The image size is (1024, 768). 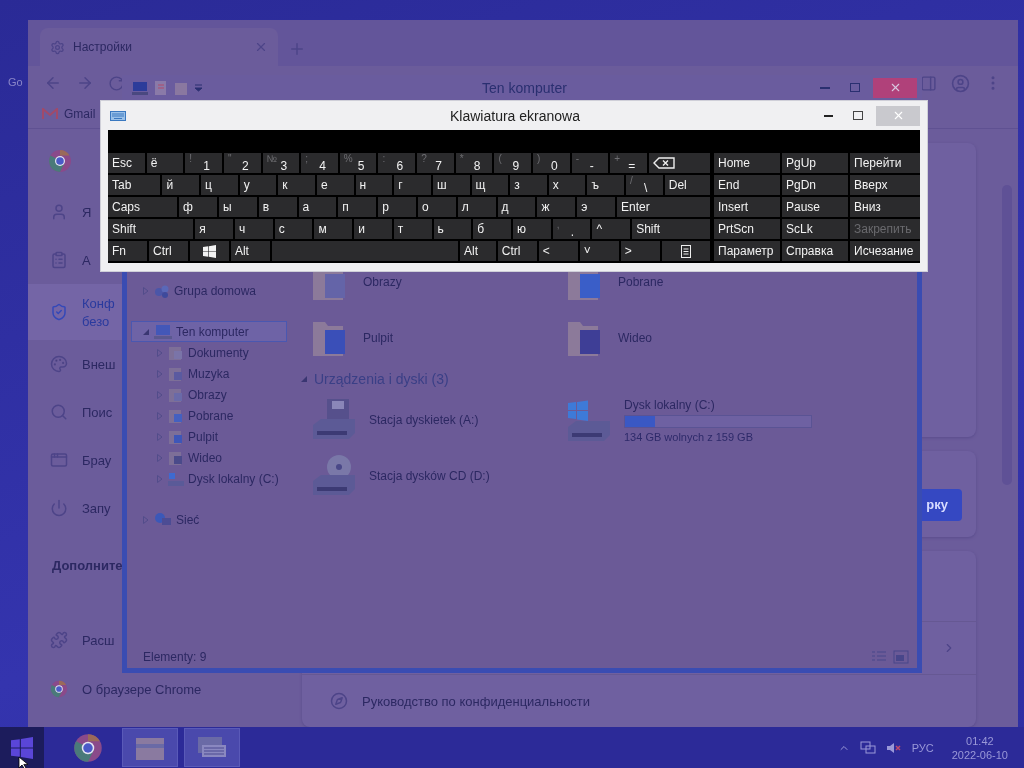 What do you see at coordinates (277, 207) in the screenshot?
I see `key: в` at bounding box center [277, 207].